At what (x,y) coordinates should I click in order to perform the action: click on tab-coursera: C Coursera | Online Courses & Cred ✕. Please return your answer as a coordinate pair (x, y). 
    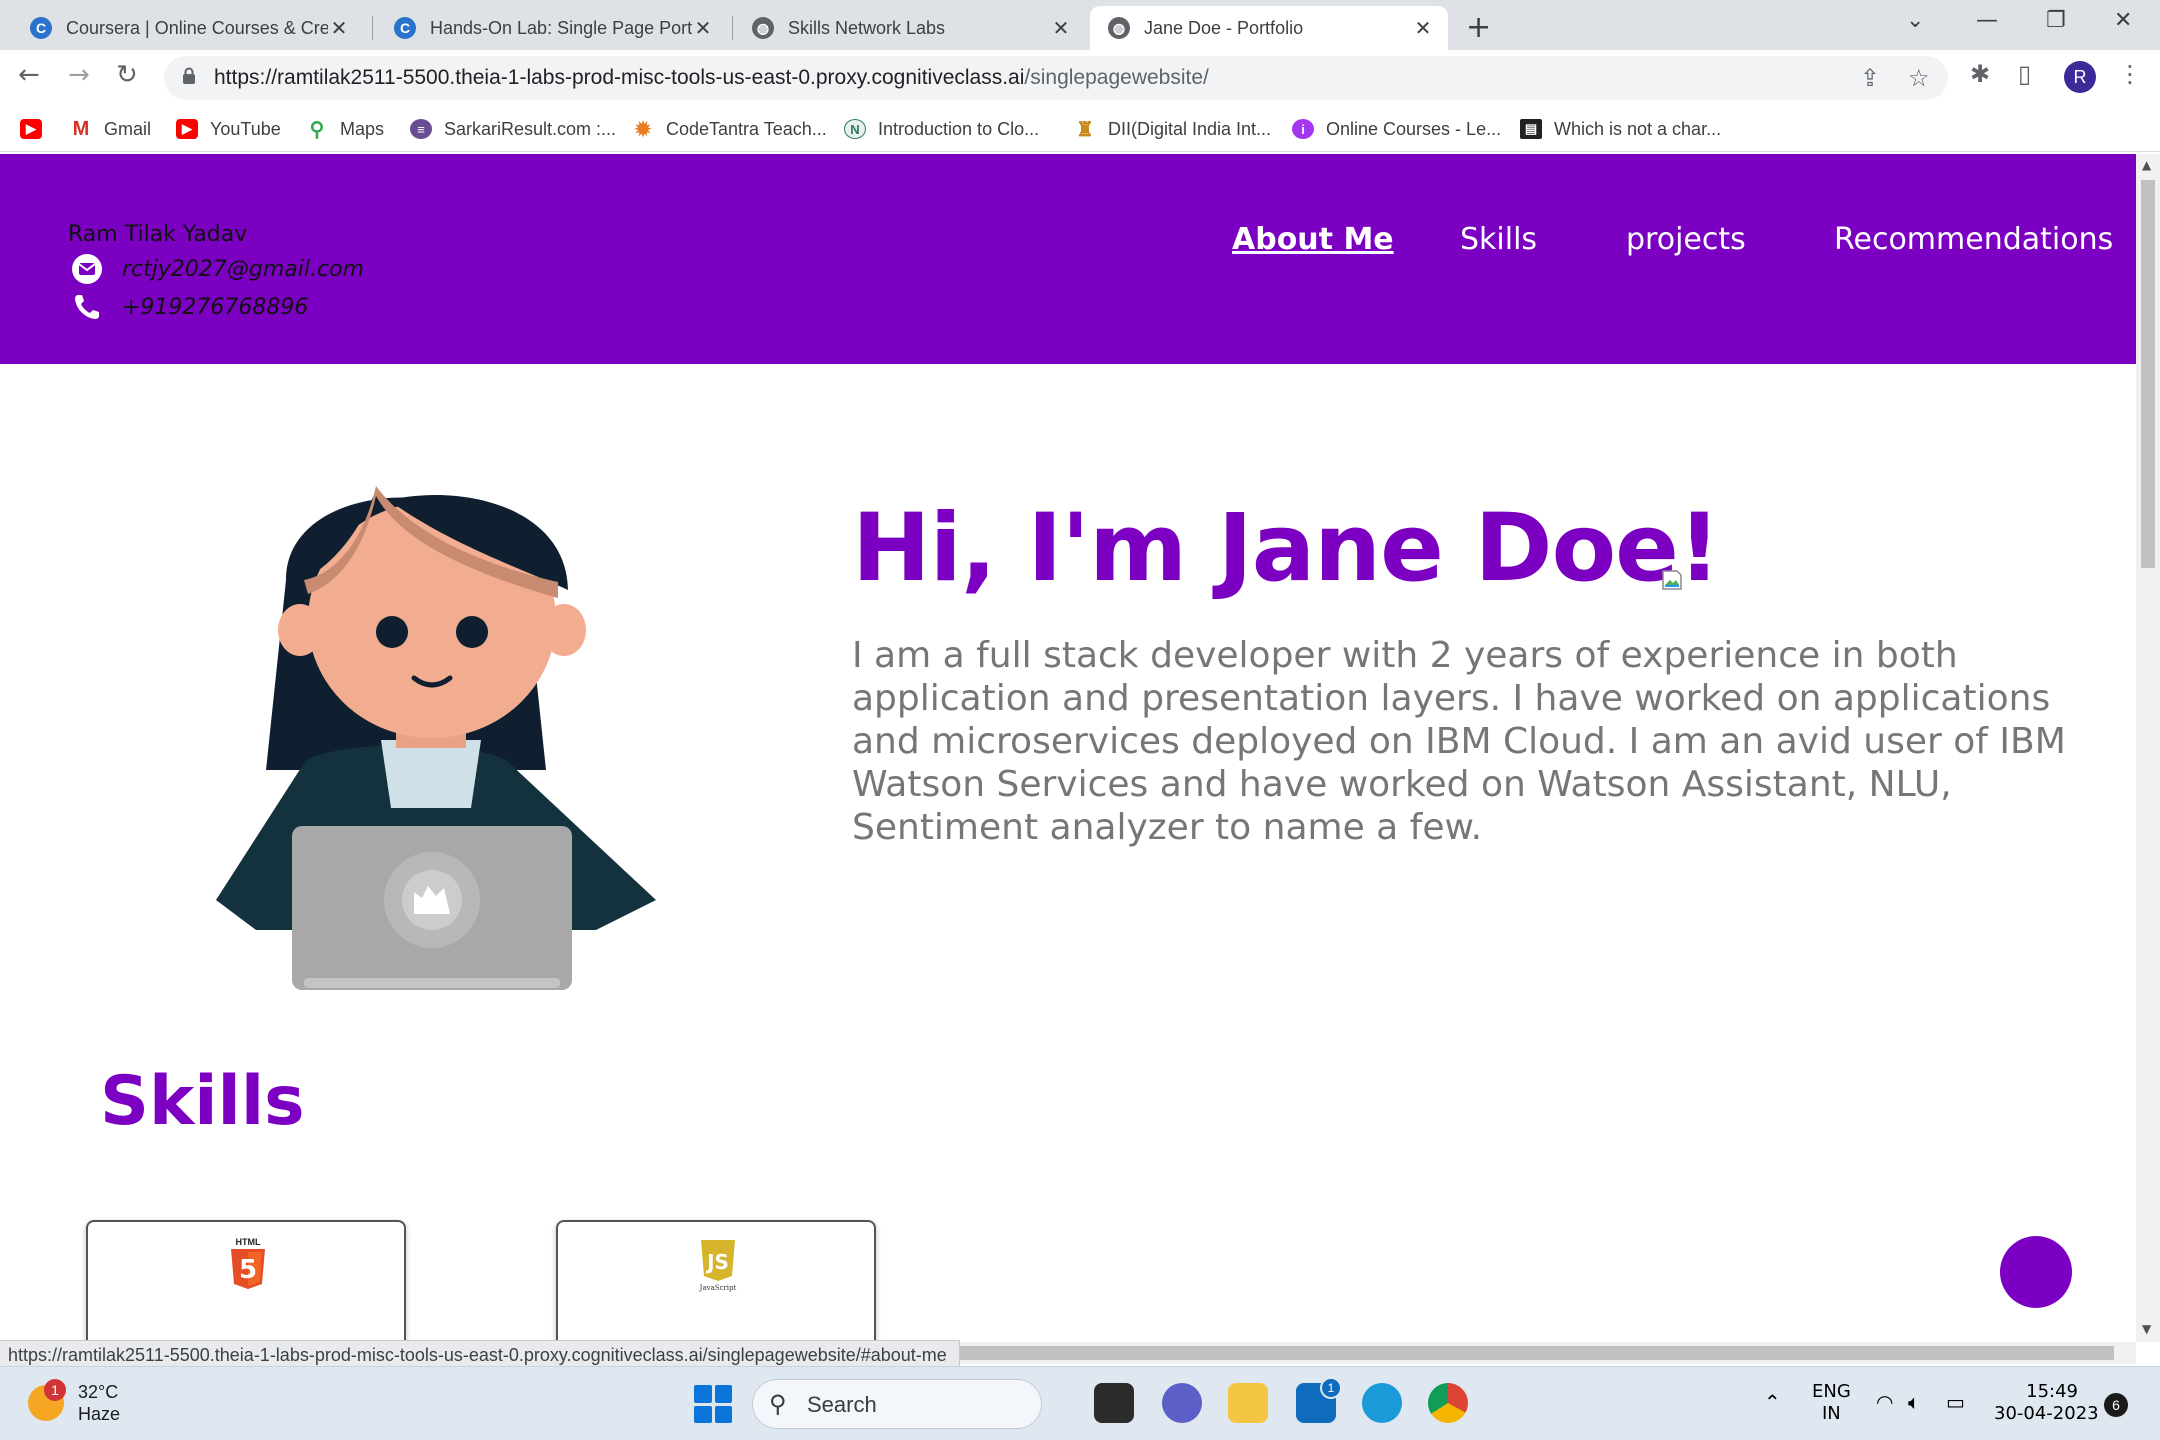
    Looking at the image, I should click on (188, 28).